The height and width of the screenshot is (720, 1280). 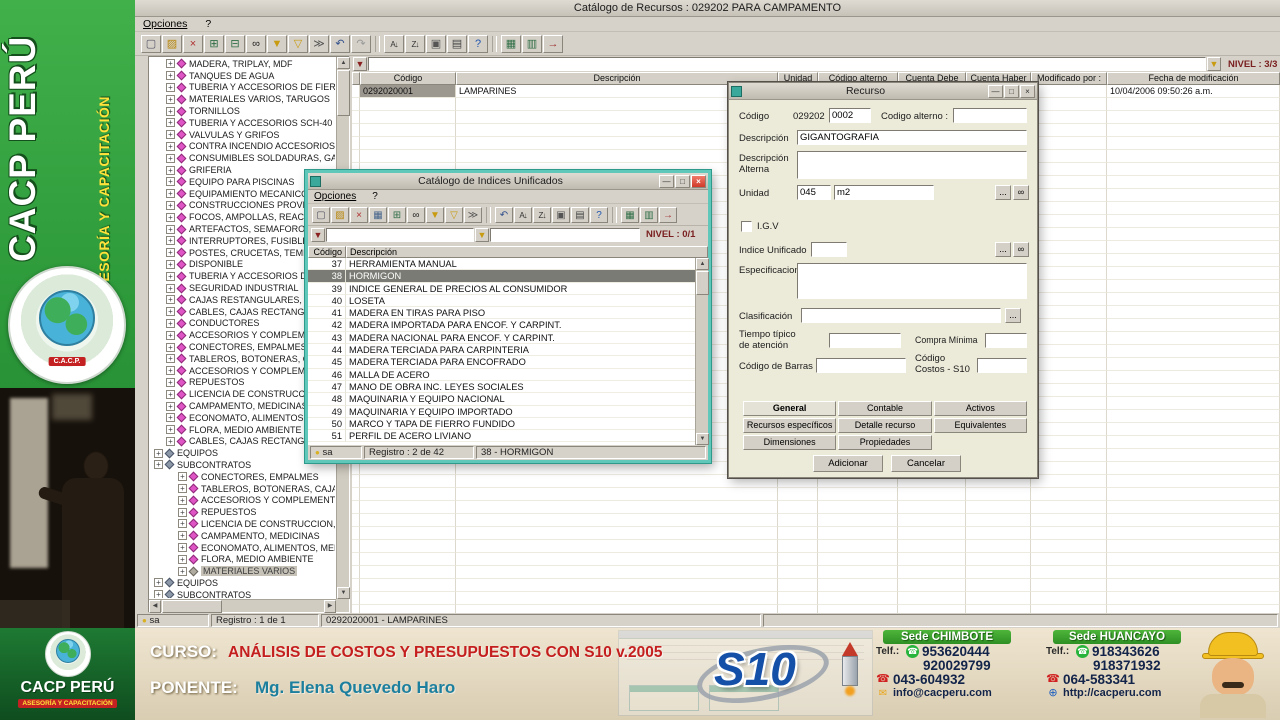 What do you see at coordinates (850, 115) in the screenshot?
I see `codigo-item-field` at bounding box center [850, 115].